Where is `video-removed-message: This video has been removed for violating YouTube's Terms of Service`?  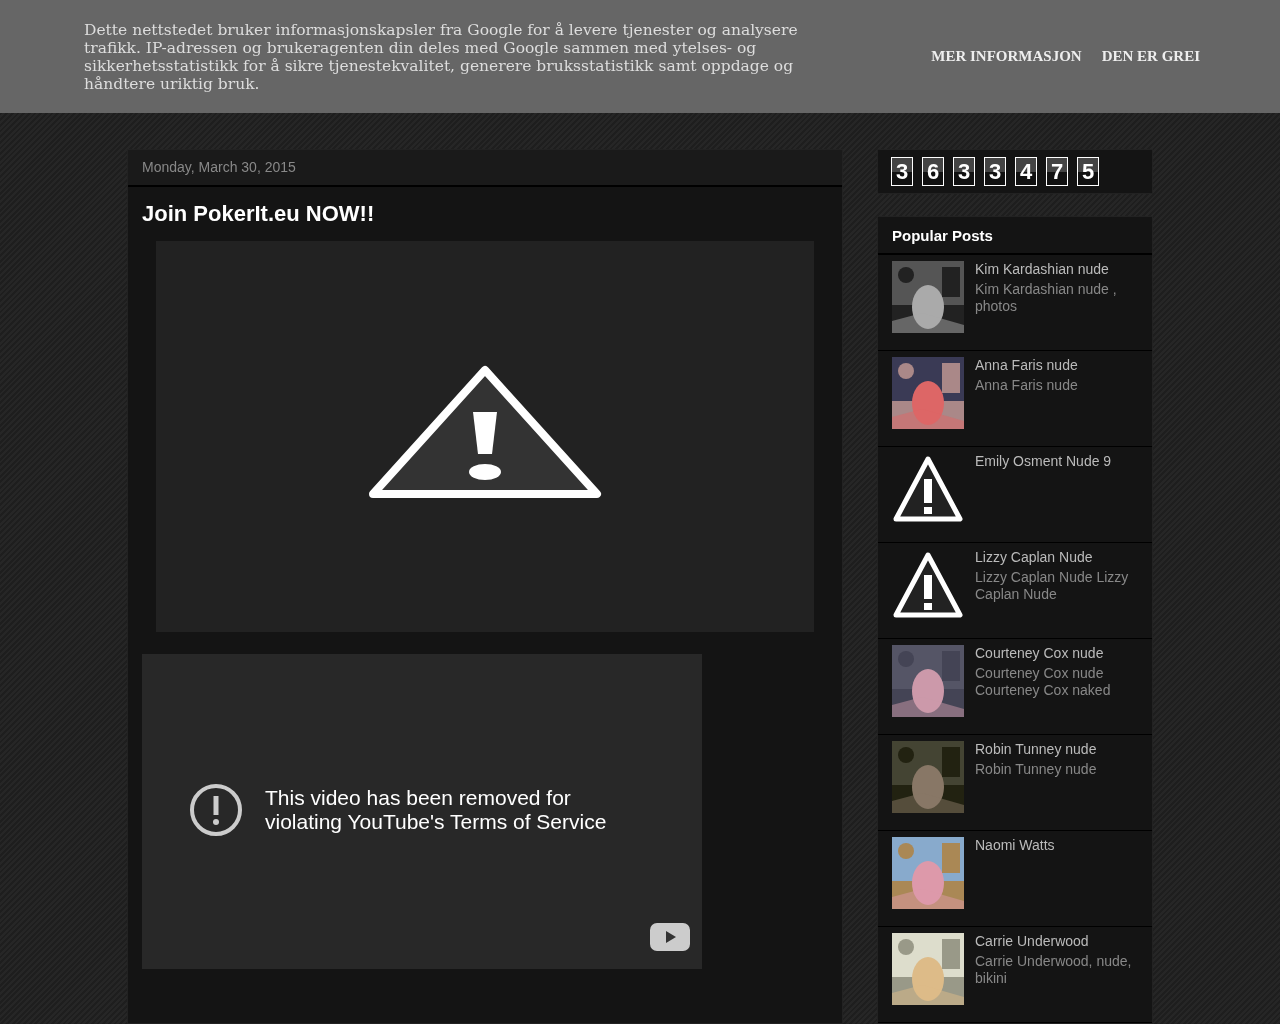
video-removed-message: This video has been removed for violating YouTube's Terms of Service is located at coordinates (436, 809).